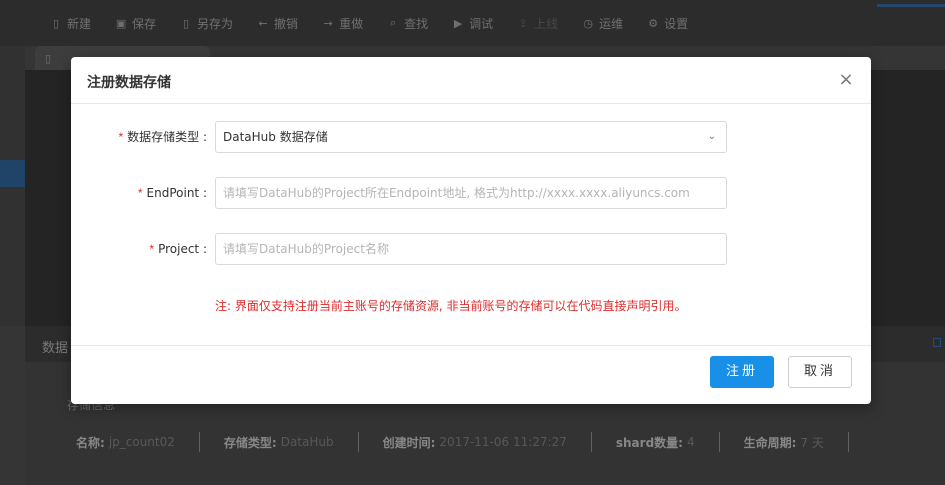 The image size is (945, 485). Describe the element at coordinates (846, 80) in the screenshot. I see `close-icon: ×` at that location.